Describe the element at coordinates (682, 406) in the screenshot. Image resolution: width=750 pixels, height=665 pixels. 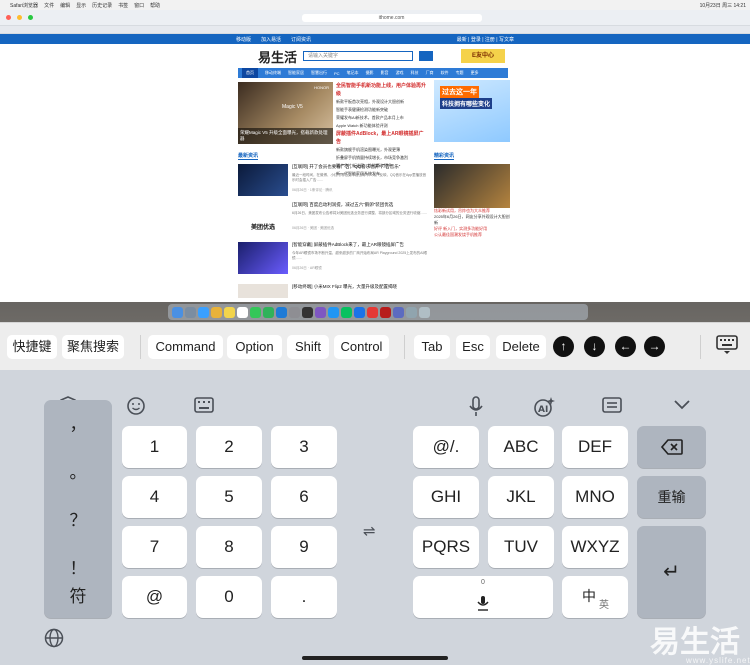
I see `collapse-icon` at that location.